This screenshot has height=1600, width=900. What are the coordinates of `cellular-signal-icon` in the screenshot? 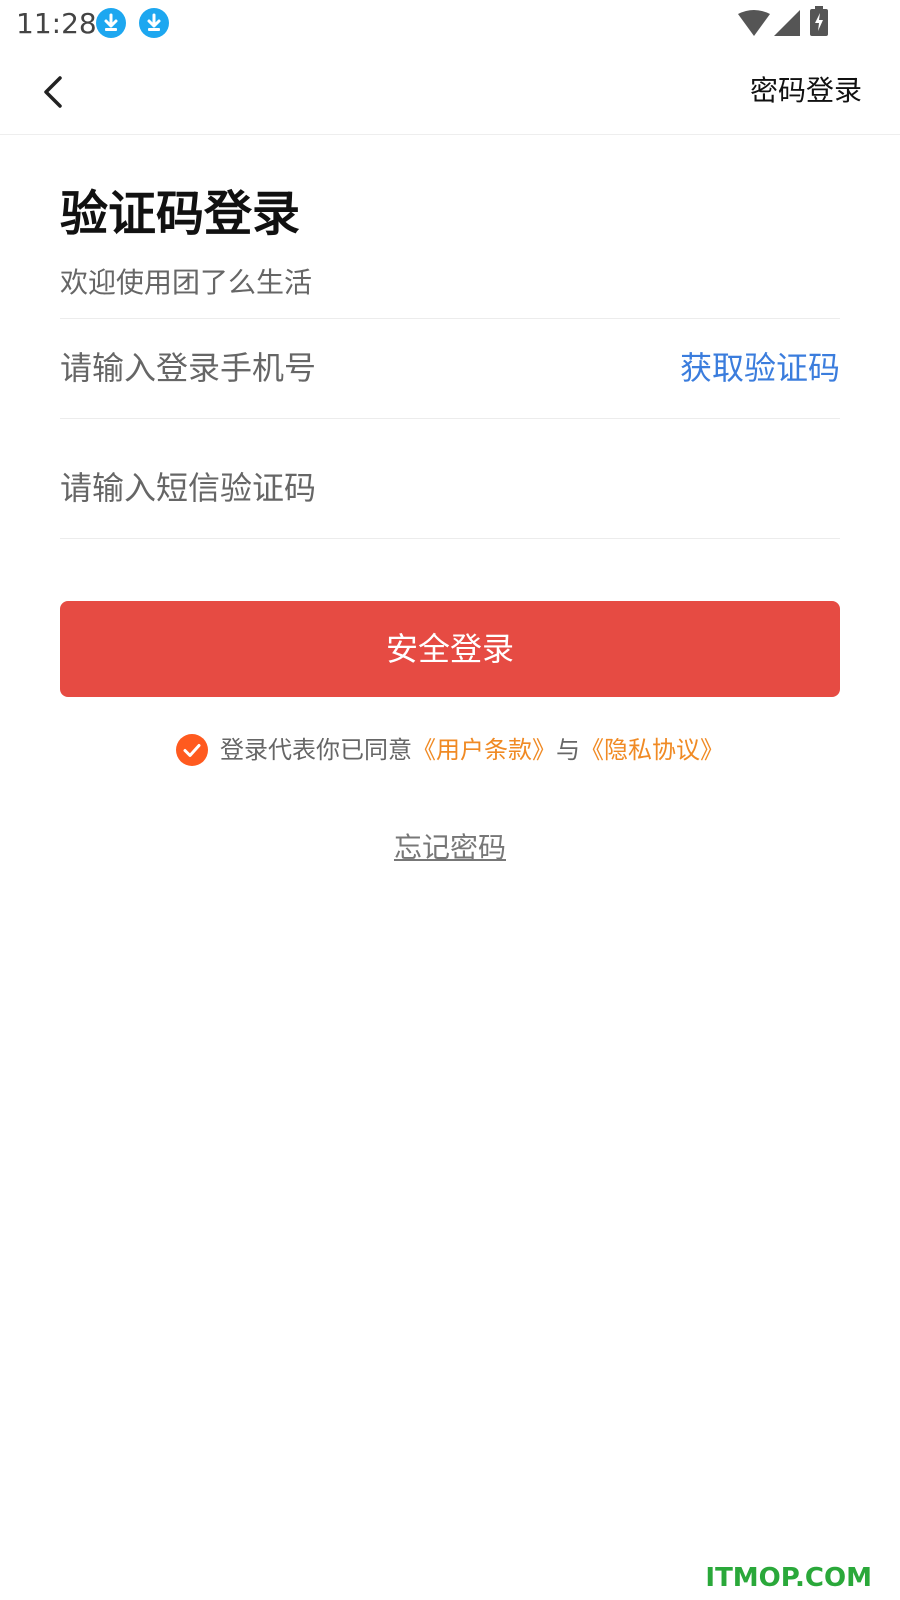 It's located at (787, 23).